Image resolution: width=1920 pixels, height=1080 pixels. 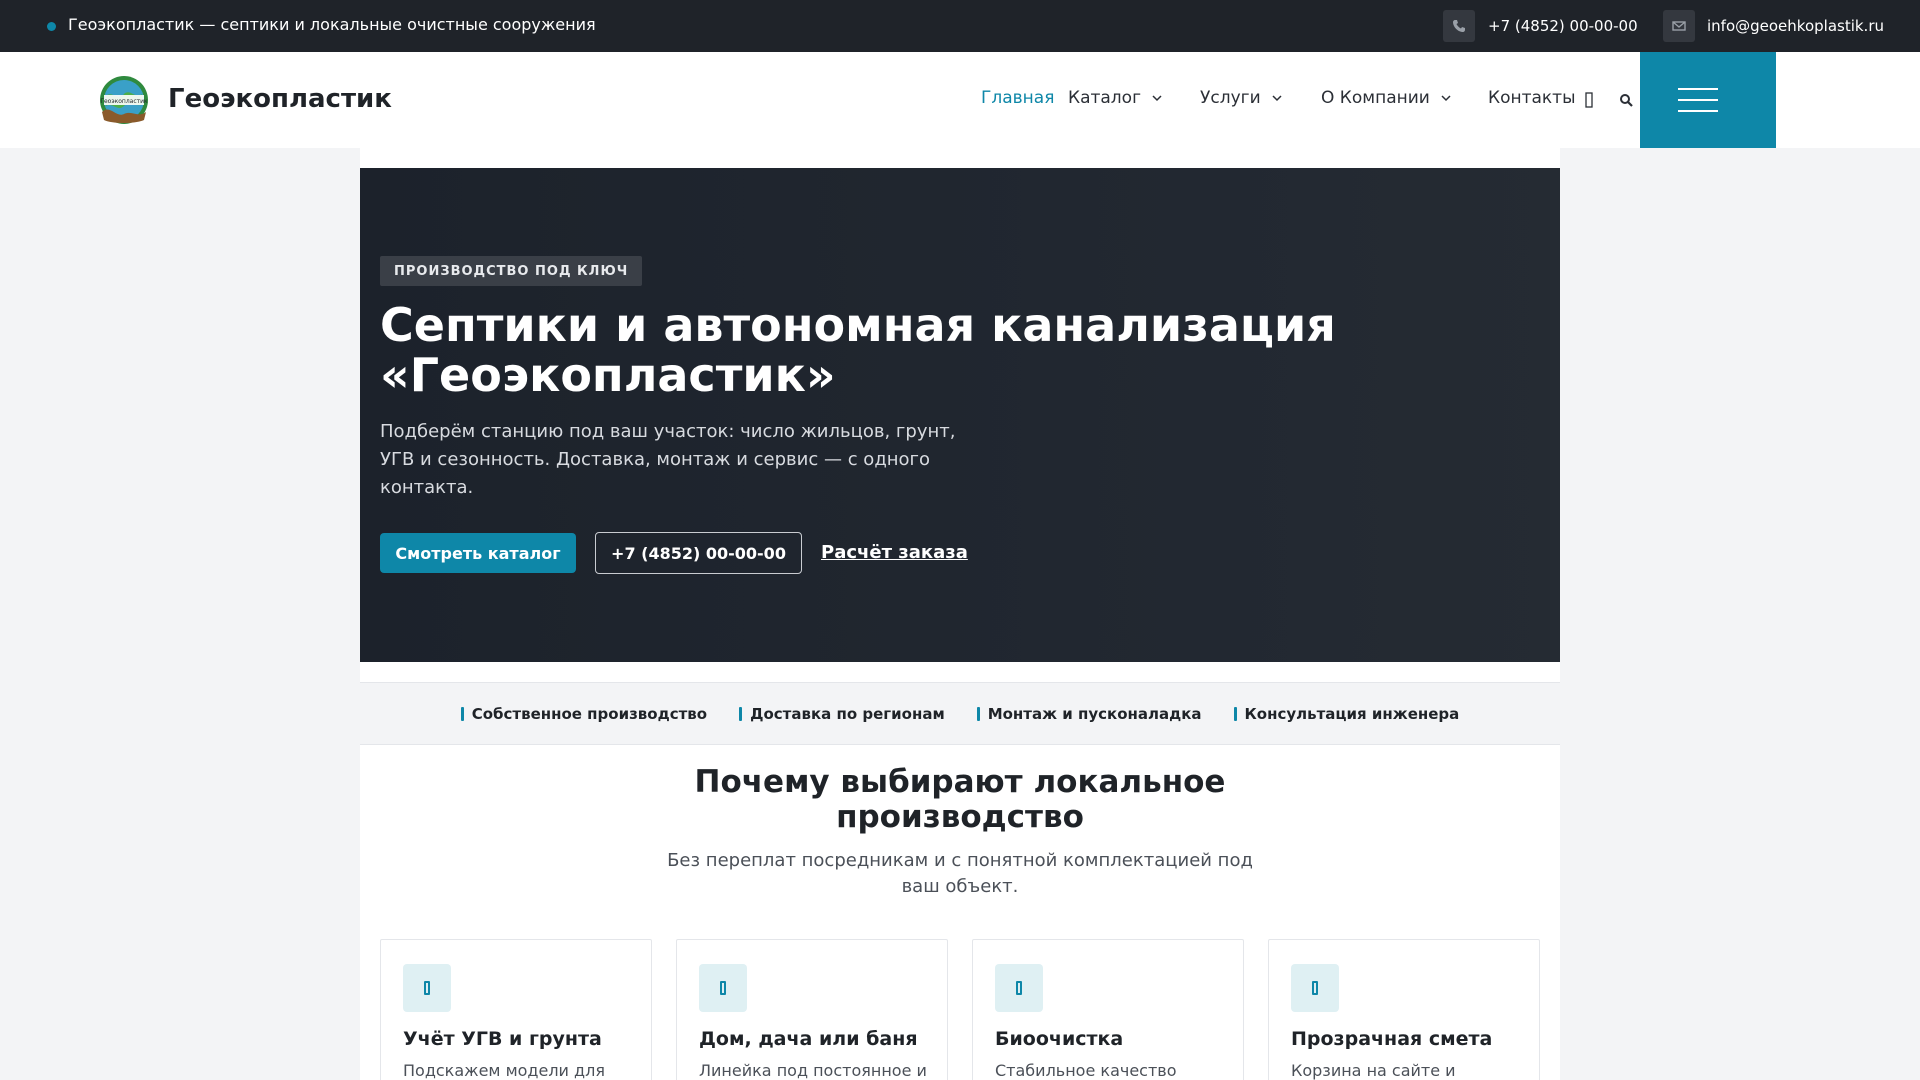 I want to click on cart-icon, so click(x=1589, y=100).